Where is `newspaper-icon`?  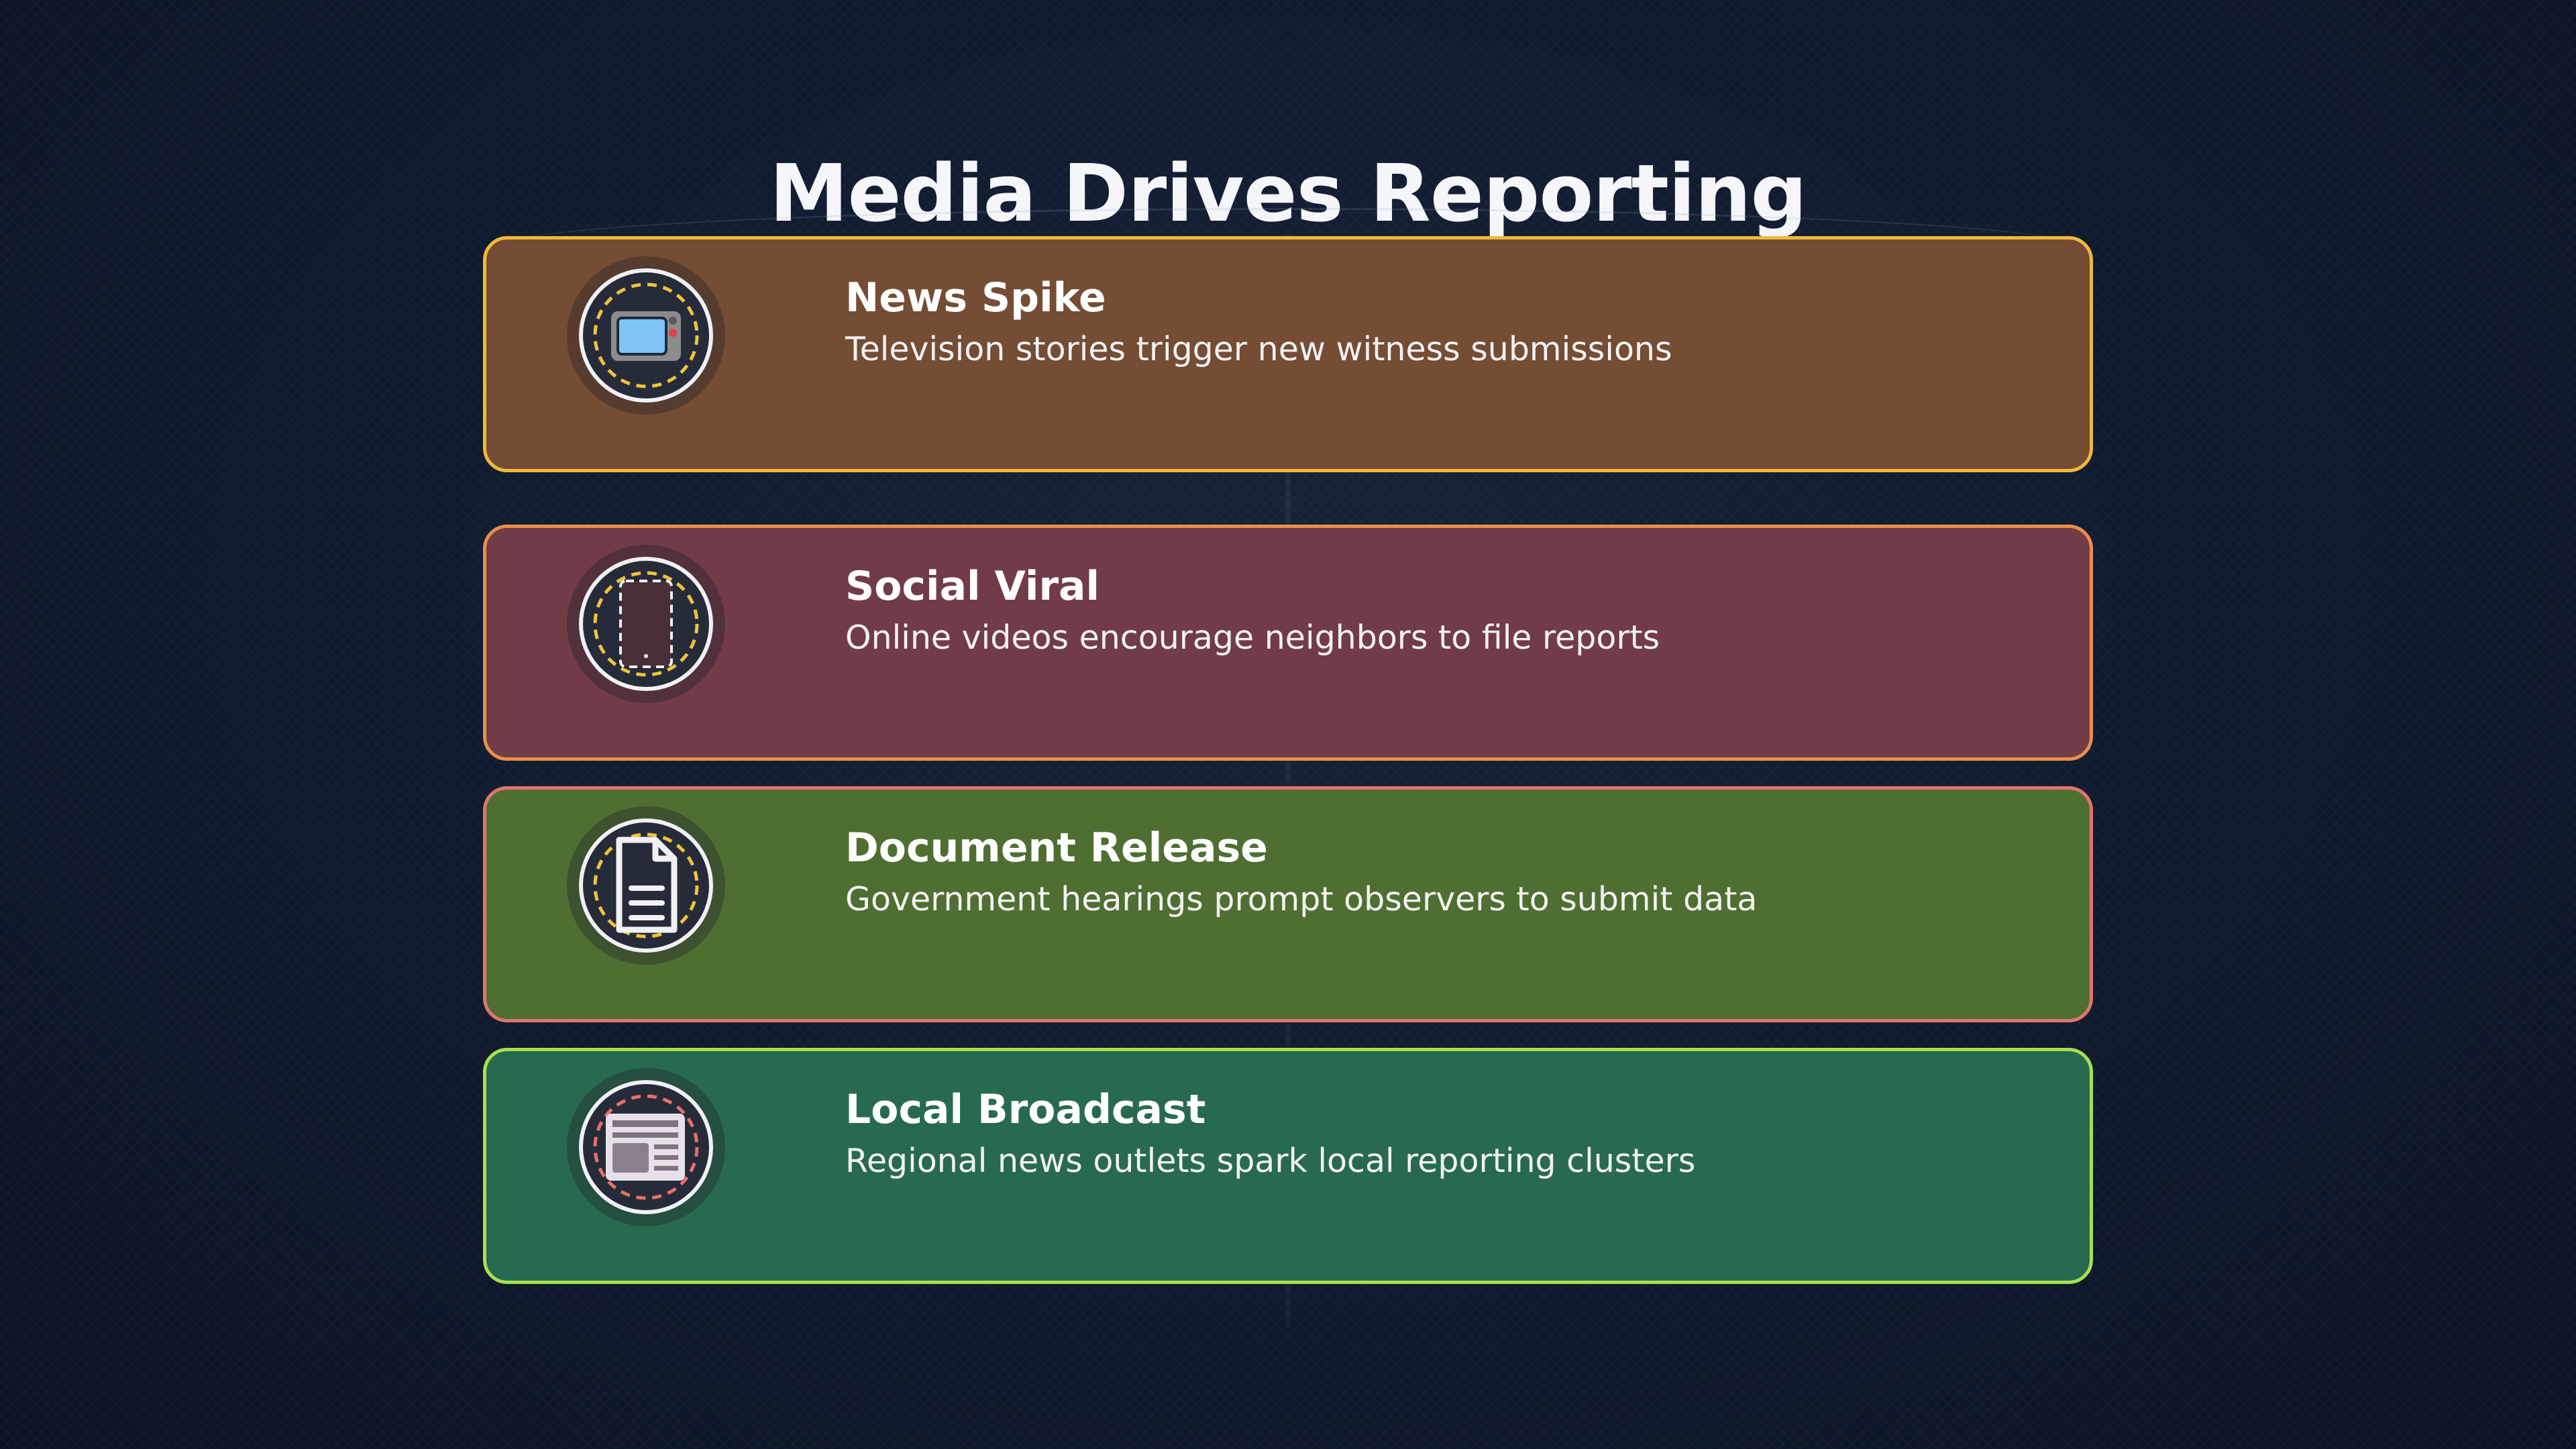
newspaper-icon is located at coordinates (646, 1147).